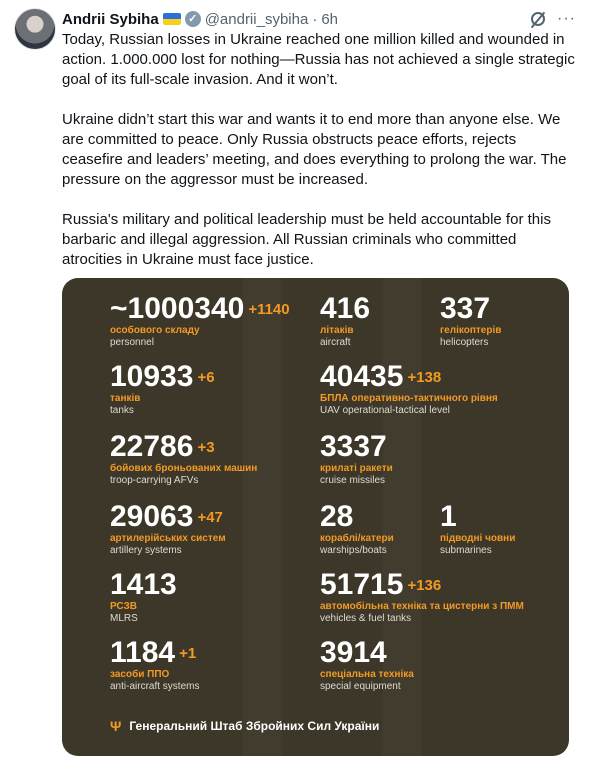  What do you see at coordinates (465, 308) in the screenshot?
I see `stat-value: 337` at bounding box center [465, 308].